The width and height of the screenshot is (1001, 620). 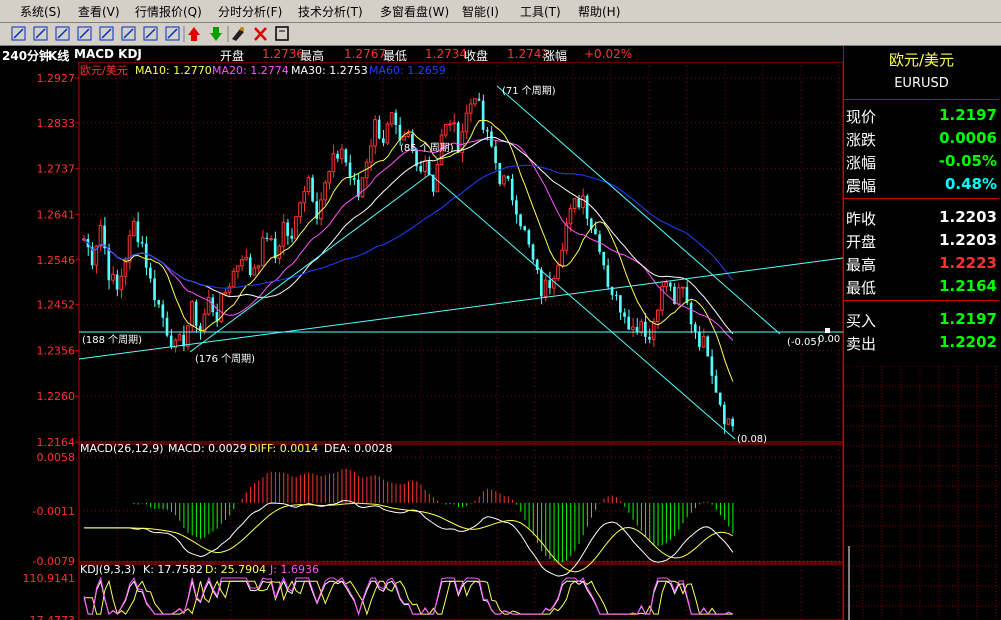 I want to click on drawing-toolbar, so click(x=500, y=34).